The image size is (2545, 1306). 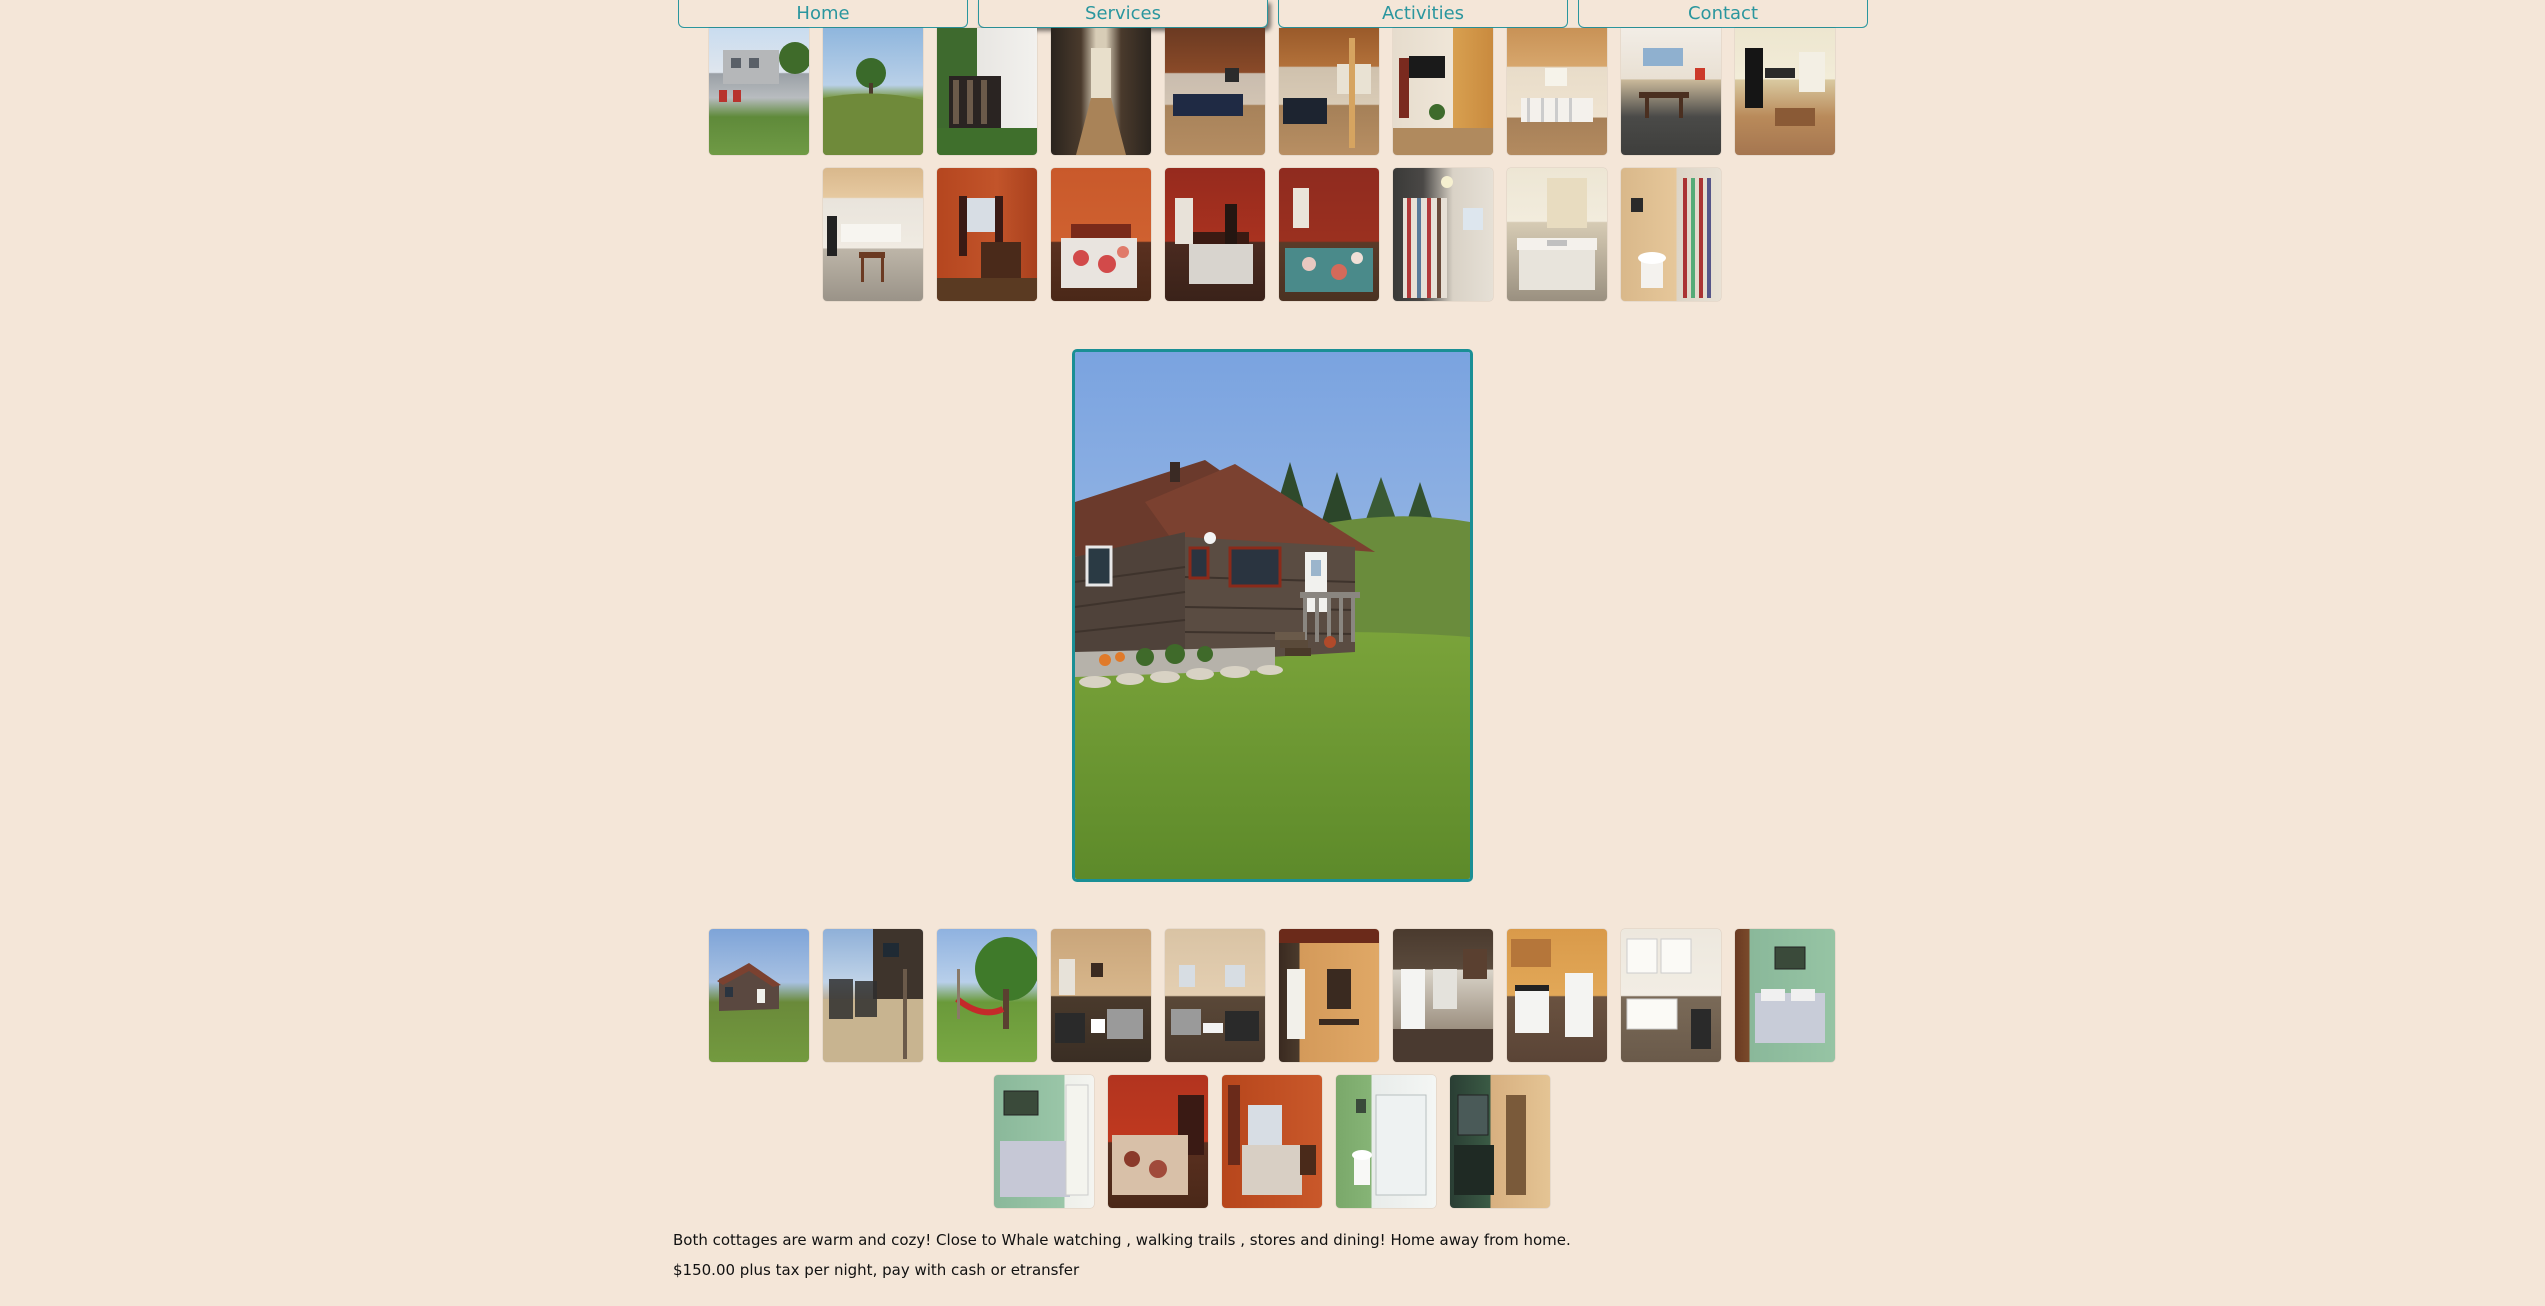 What do you see at coordinates (1671, 234) in the screenshot?
I see `gallery-thumb-bathroom-toilet` at bounding box center [1671, 234].